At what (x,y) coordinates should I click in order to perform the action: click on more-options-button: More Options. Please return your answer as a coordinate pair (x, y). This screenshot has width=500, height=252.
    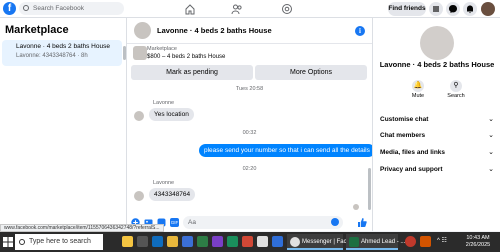
    Looking at the image, I should click on (311, 72).